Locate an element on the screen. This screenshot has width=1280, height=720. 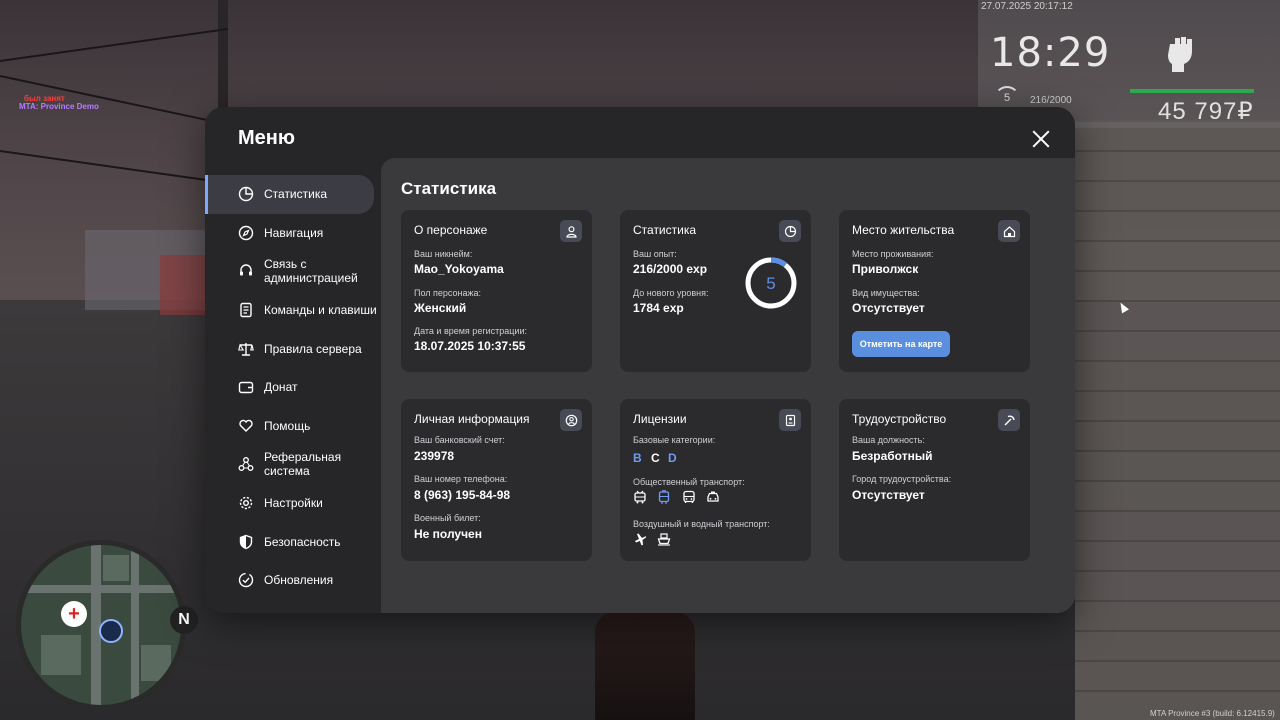
nickname-label: Ваш никнейм: is located at coordinates (443, 254).